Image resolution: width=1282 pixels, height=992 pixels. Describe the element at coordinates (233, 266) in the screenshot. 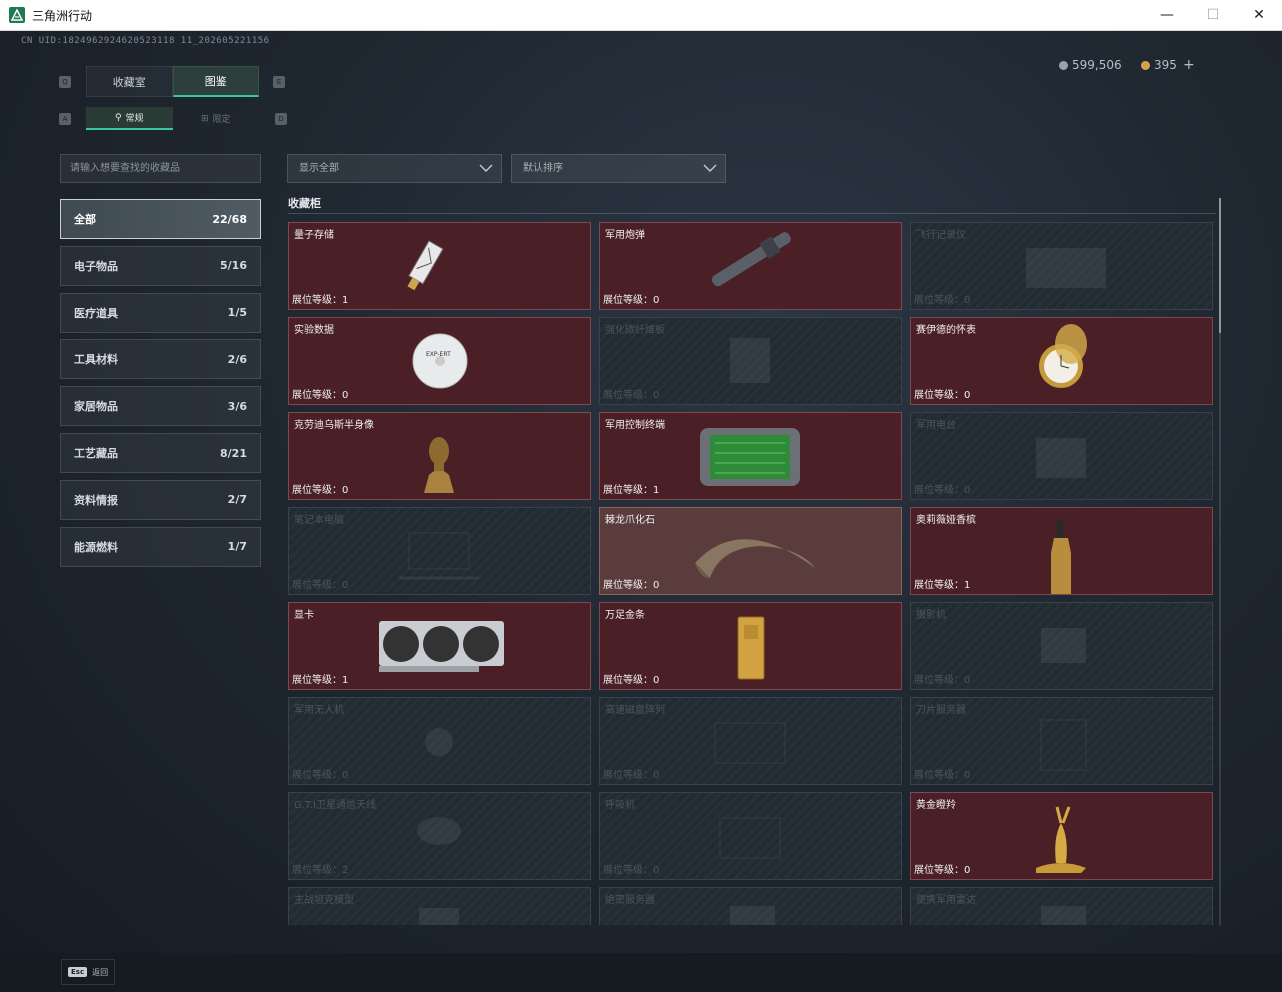

I see `category-count: 5/16` at that location.